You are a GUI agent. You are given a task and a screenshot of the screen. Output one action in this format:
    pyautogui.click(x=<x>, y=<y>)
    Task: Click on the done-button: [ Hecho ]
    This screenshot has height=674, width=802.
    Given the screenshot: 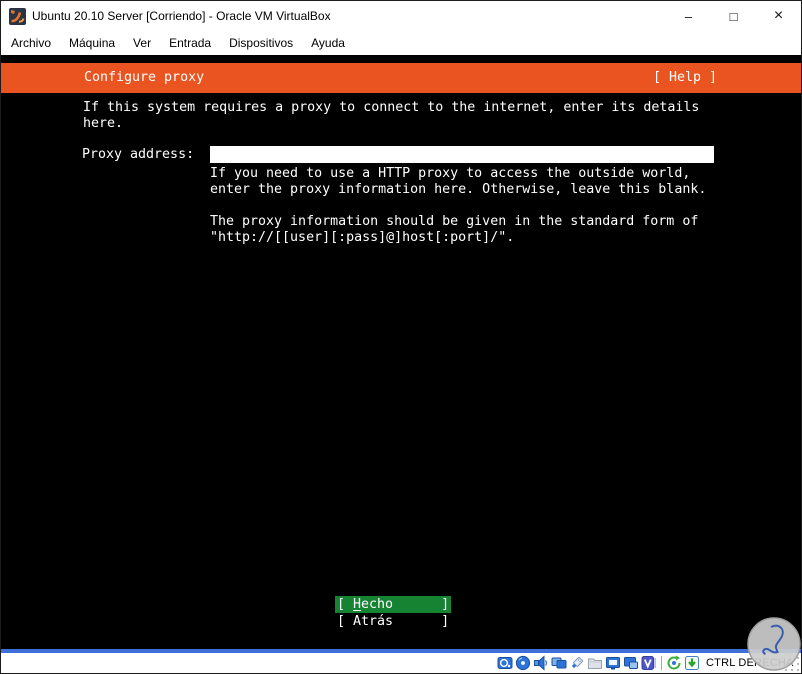 What is the action you would take?
    pyautogui.click(x=393, y=604)
    